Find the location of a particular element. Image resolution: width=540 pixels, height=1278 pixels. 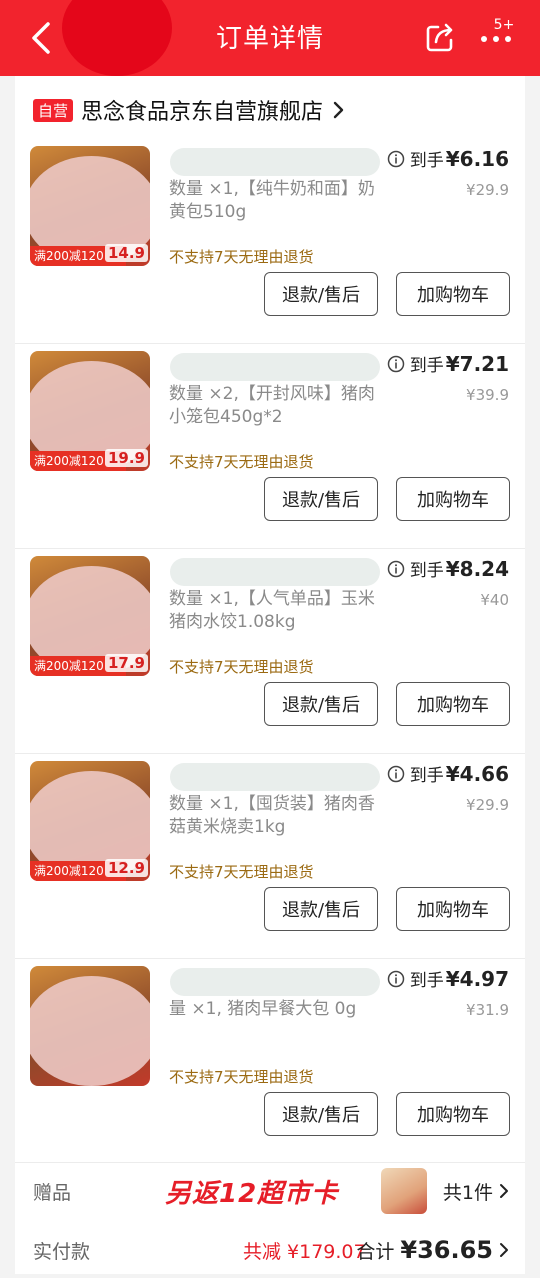

gift-banner: 另返12超市卡 is located at coordinates (252, 1193).